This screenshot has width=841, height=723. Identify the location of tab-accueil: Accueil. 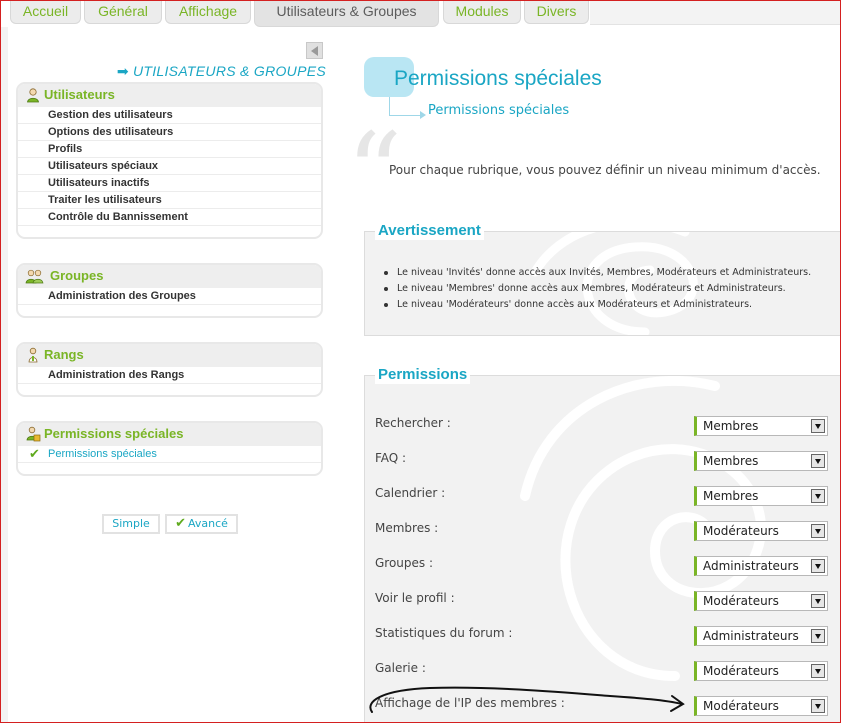
(45, 12).